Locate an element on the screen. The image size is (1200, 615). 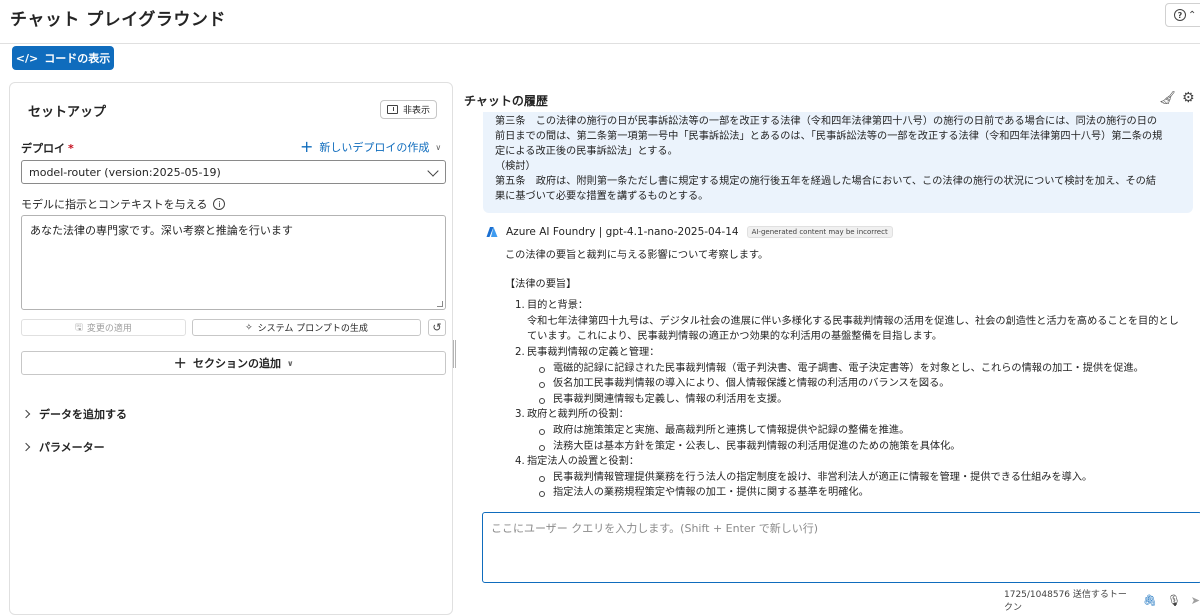
parameters-section: パラメーター is located at coordinates (63, 447).